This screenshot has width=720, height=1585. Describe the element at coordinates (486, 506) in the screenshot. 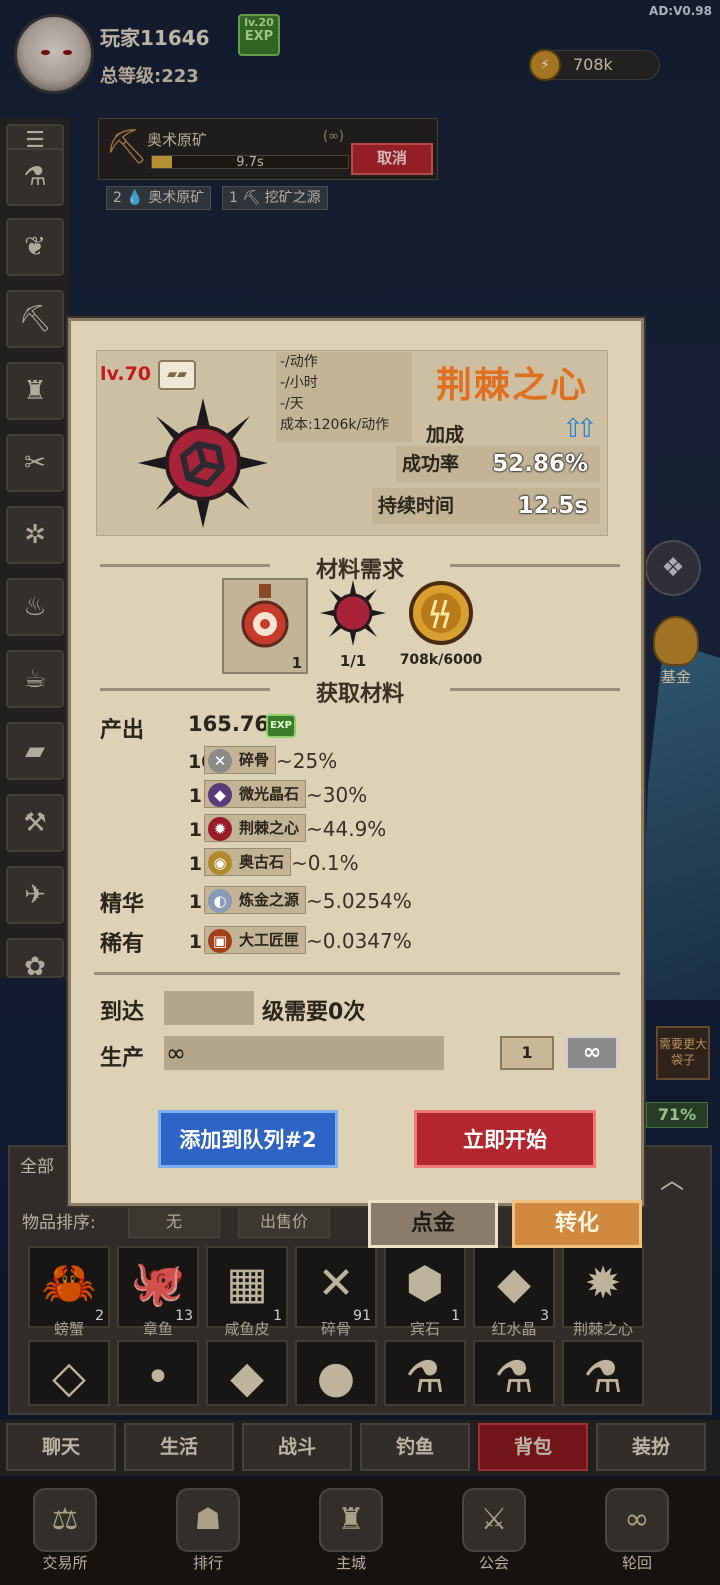

I see `duration-row: 持续时间 12.5s` at that location.